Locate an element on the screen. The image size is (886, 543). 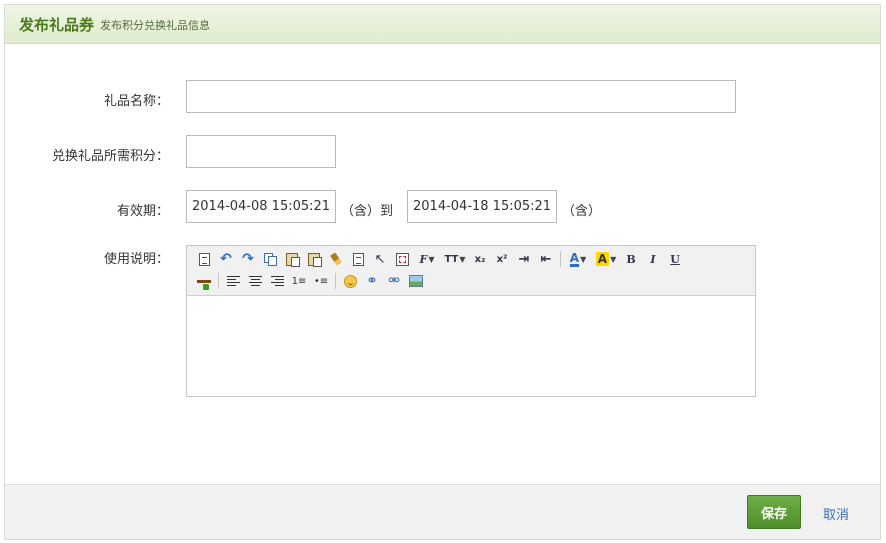
ordered-list-icon: 1≡ is located at coordinates (299, 281).